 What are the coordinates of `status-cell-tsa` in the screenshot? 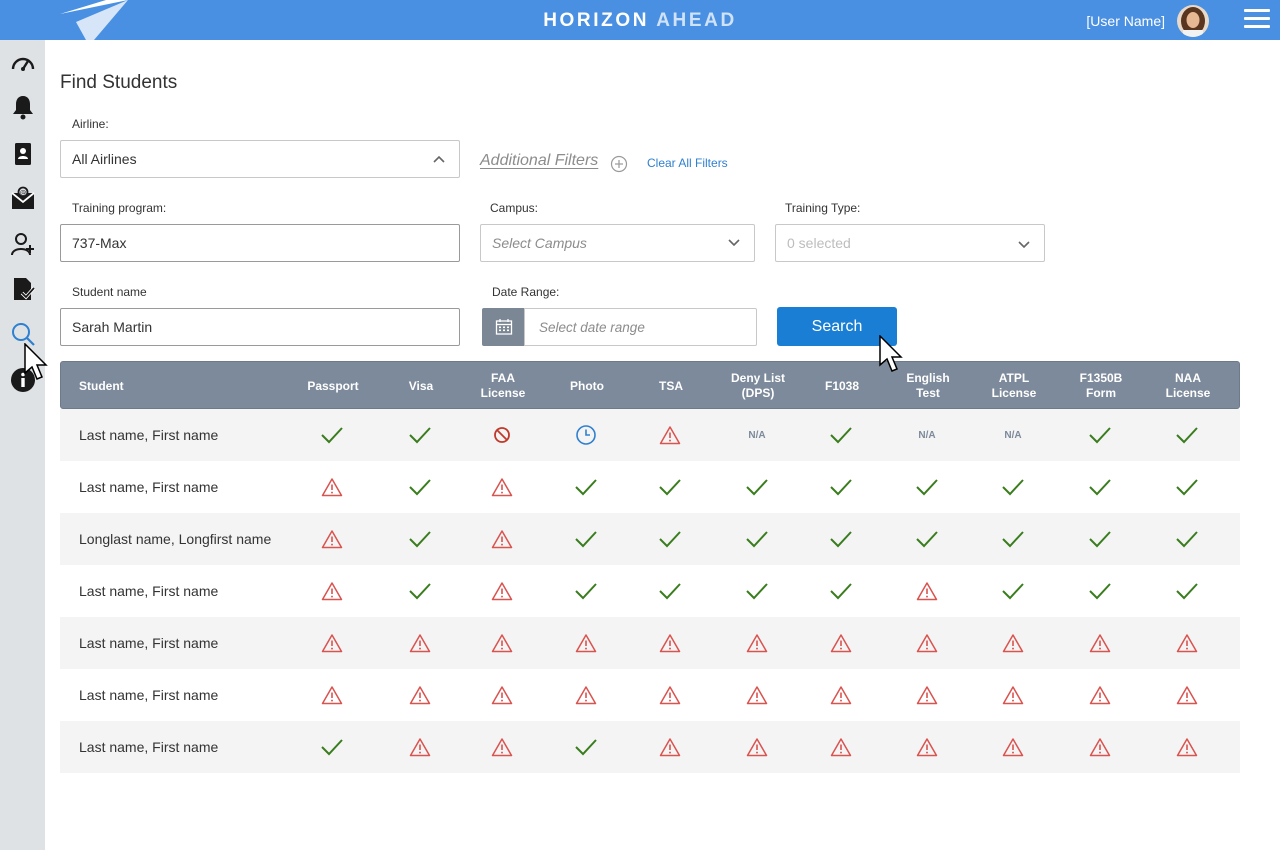 It's located at (670, 539).